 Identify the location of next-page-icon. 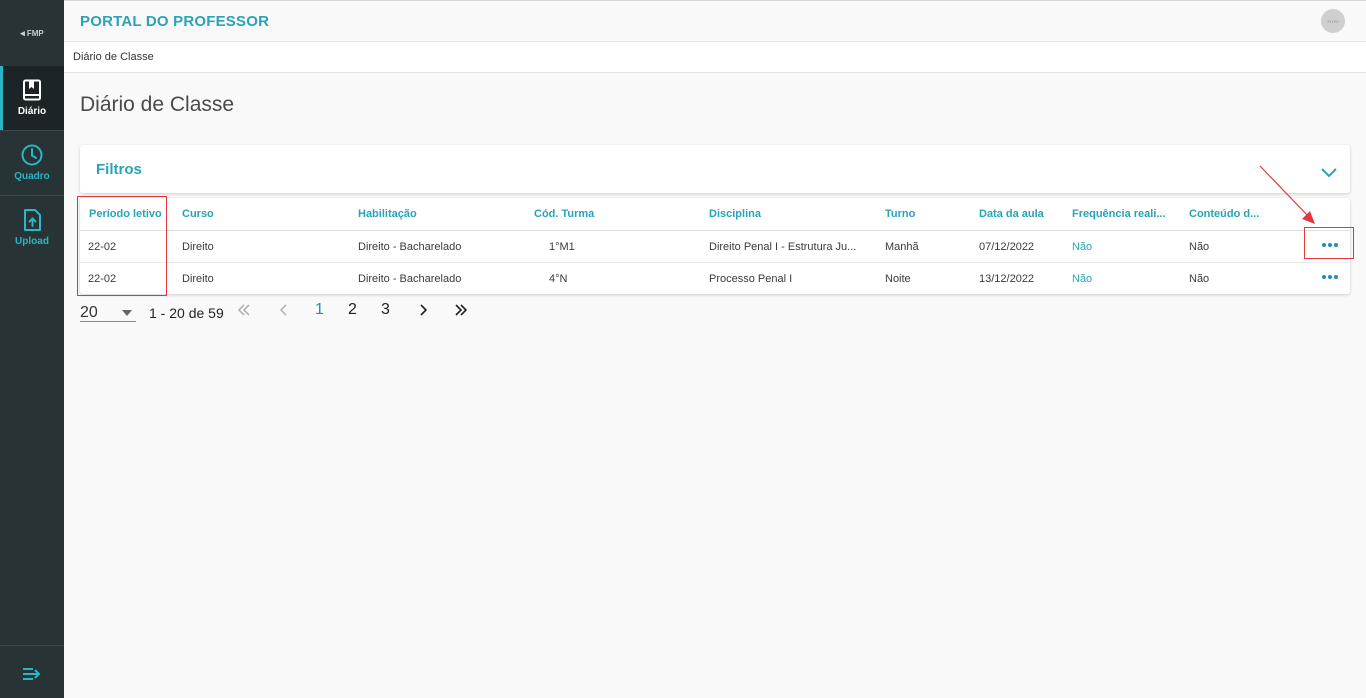
(423, 310).